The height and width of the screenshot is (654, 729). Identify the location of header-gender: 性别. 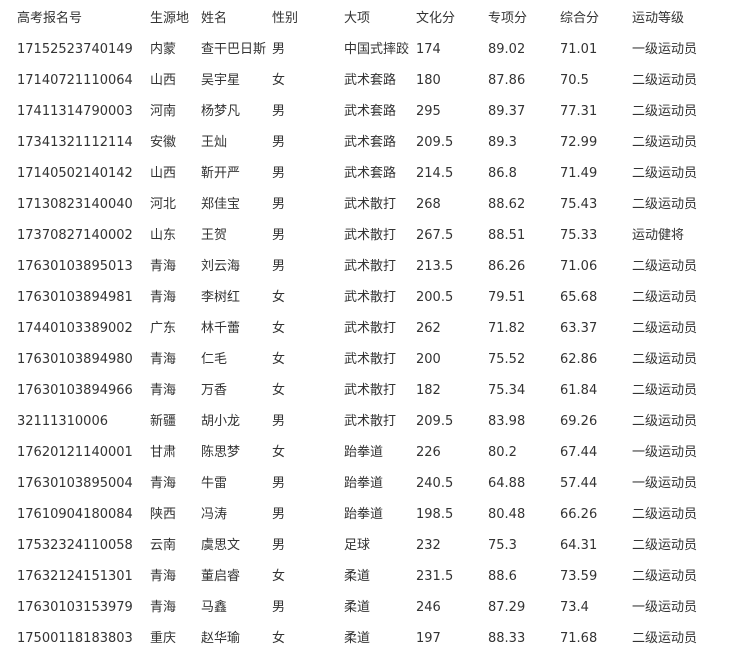
(285, 18).